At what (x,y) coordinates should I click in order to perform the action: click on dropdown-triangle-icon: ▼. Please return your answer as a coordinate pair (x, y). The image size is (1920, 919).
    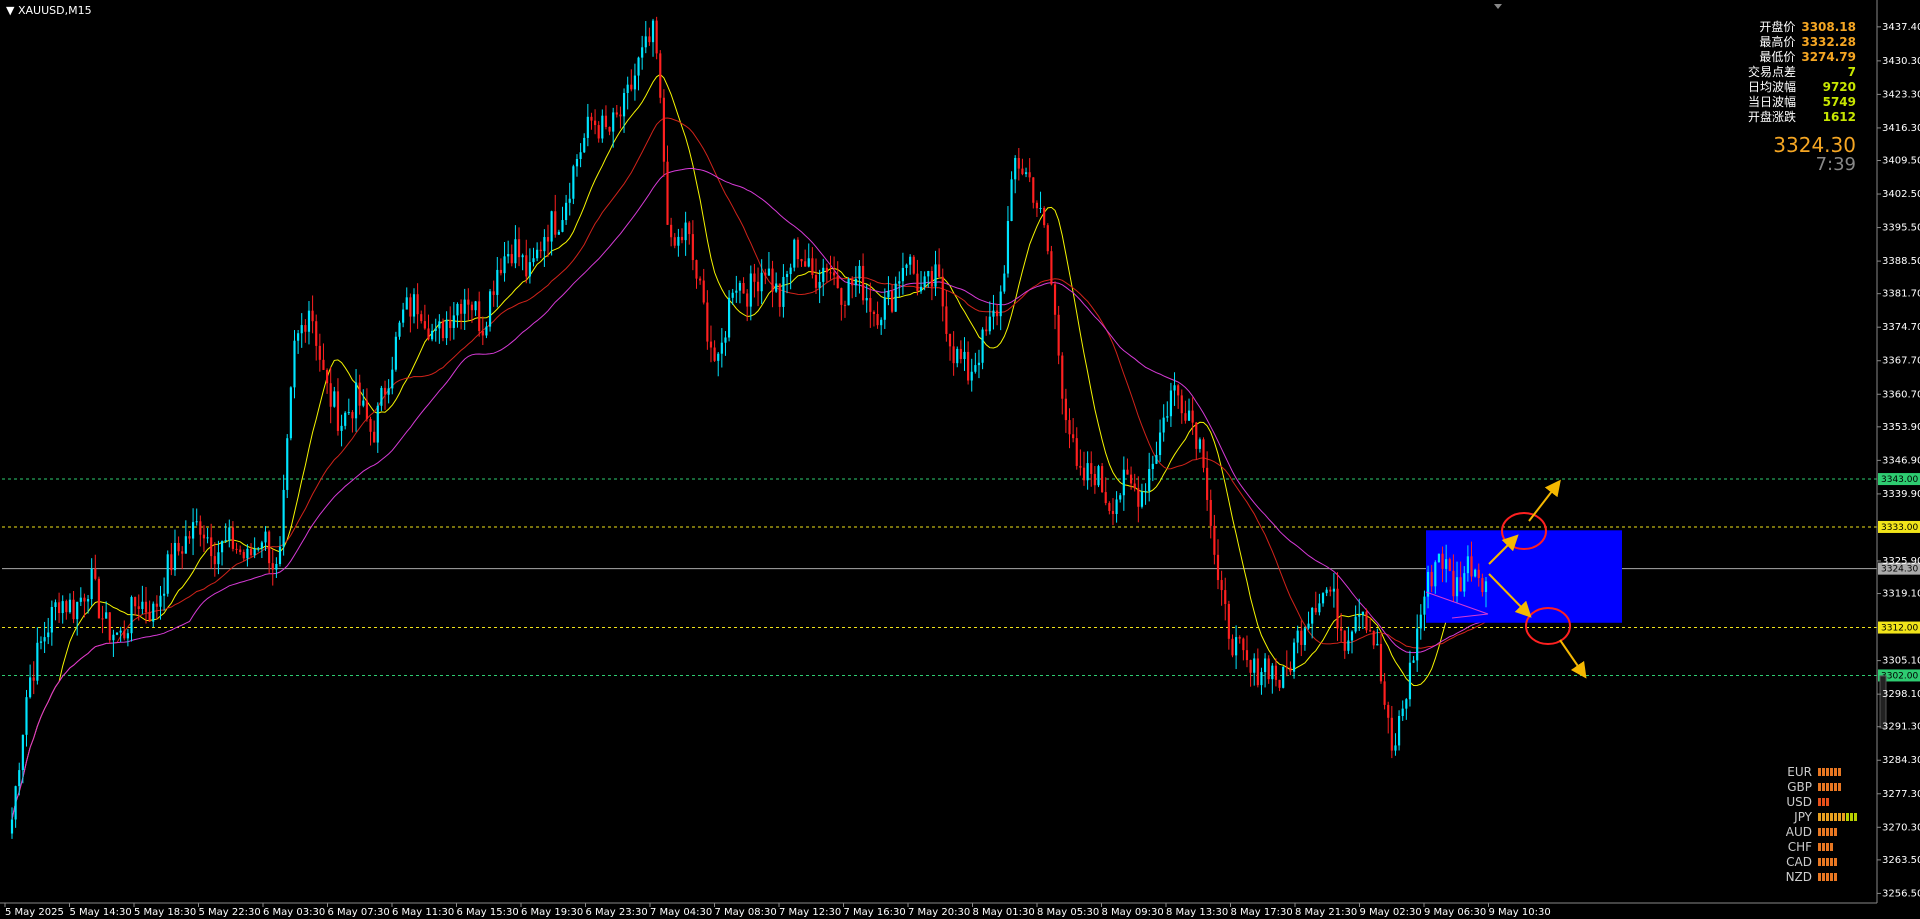
    Looking at the image, I should click on (10, 10).